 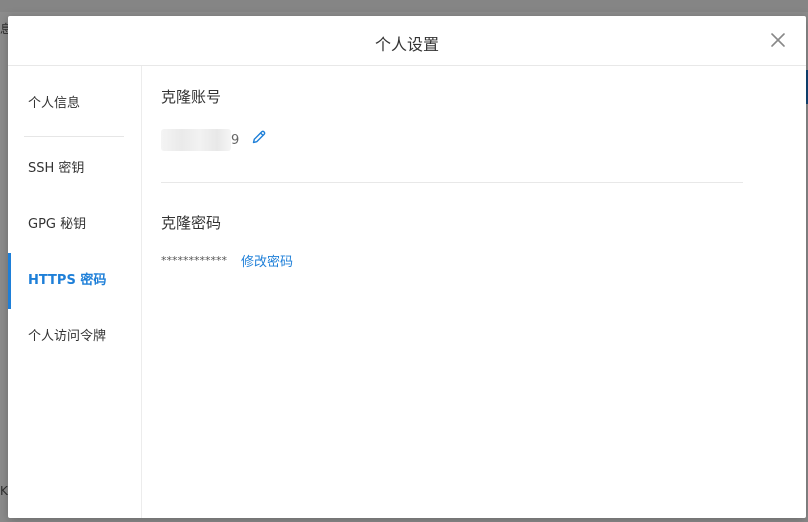 What do you see at coordinates (194, 260) in the screenshot?
I see `password-masked-value: ************` at bounding box center [194, 260].